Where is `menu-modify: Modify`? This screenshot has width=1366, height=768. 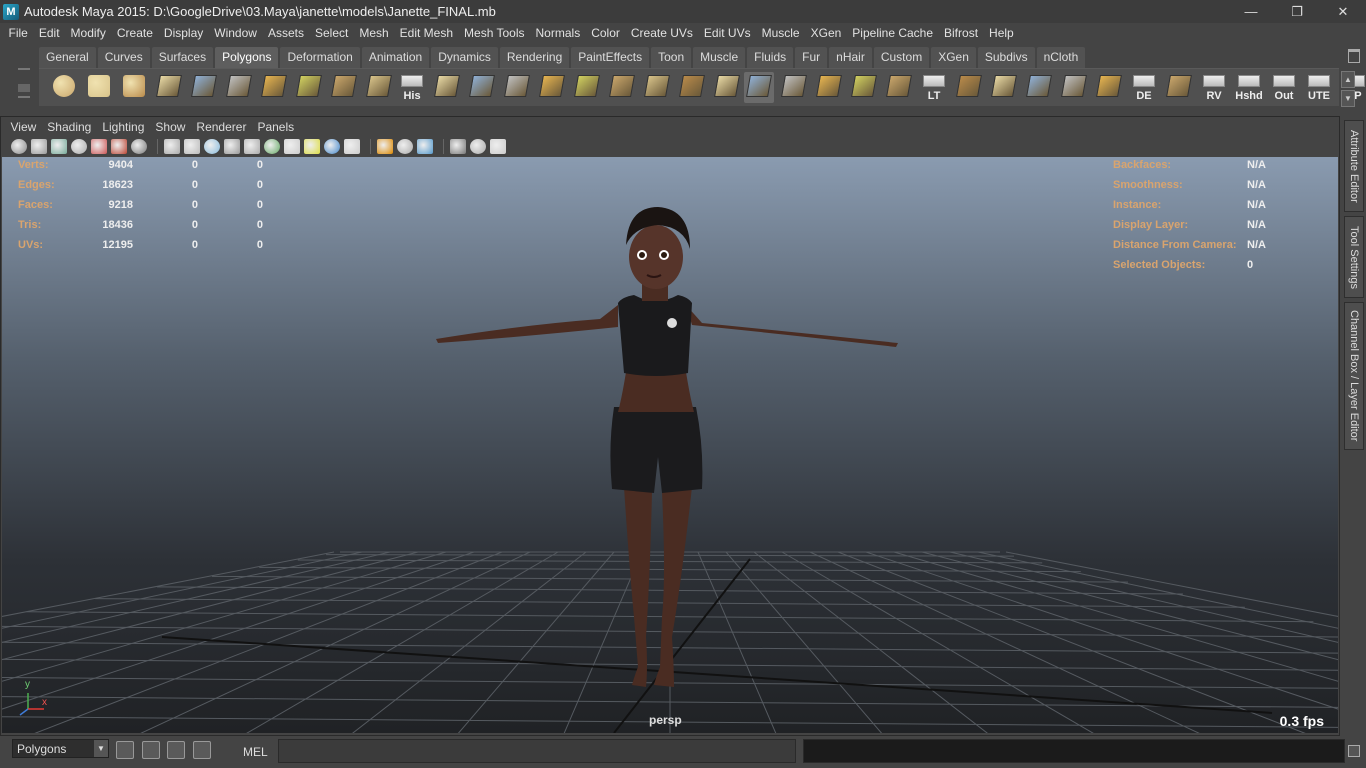
menu-modify: Modify is located at coordinates (88, 33).